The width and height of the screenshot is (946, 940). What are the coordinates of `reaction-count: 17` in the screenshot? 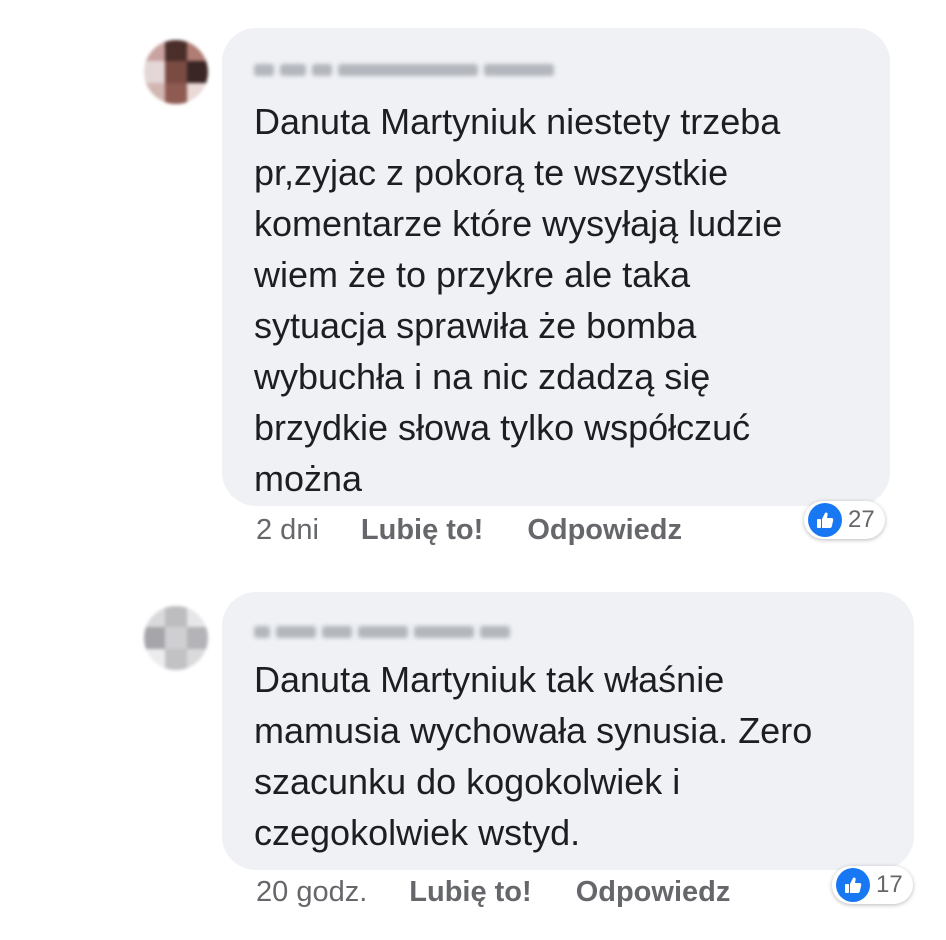 It's located at (889, 884).